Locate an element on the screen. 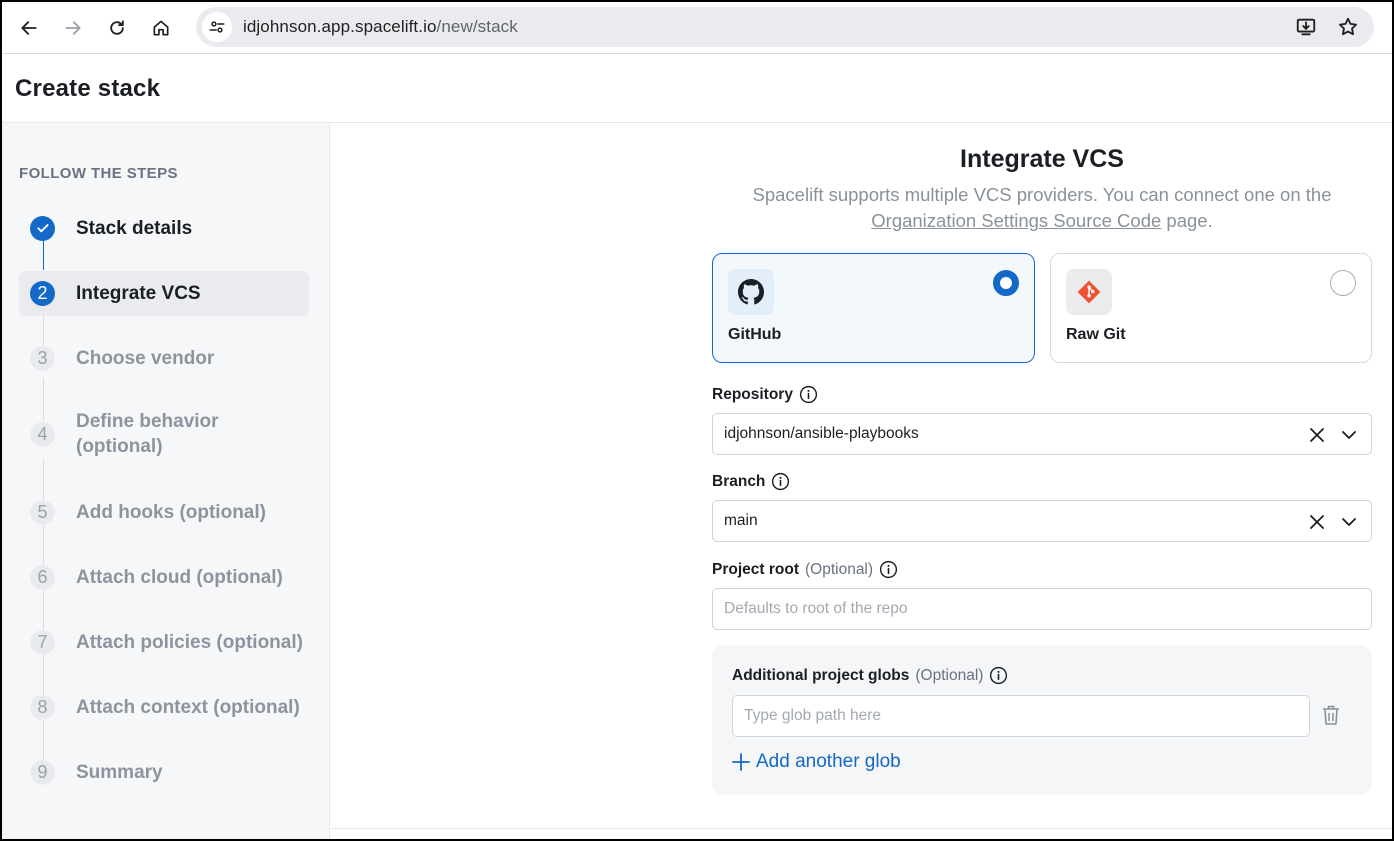  step-choose-vendor: 3 Choose vendor is located at coordinates (164, 358).